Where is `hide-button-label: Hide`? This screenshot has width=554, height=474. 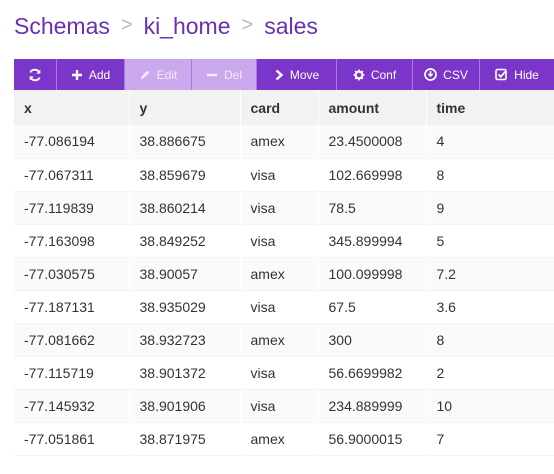 hide-button-label: Hide is located at coordinates (526, 74).